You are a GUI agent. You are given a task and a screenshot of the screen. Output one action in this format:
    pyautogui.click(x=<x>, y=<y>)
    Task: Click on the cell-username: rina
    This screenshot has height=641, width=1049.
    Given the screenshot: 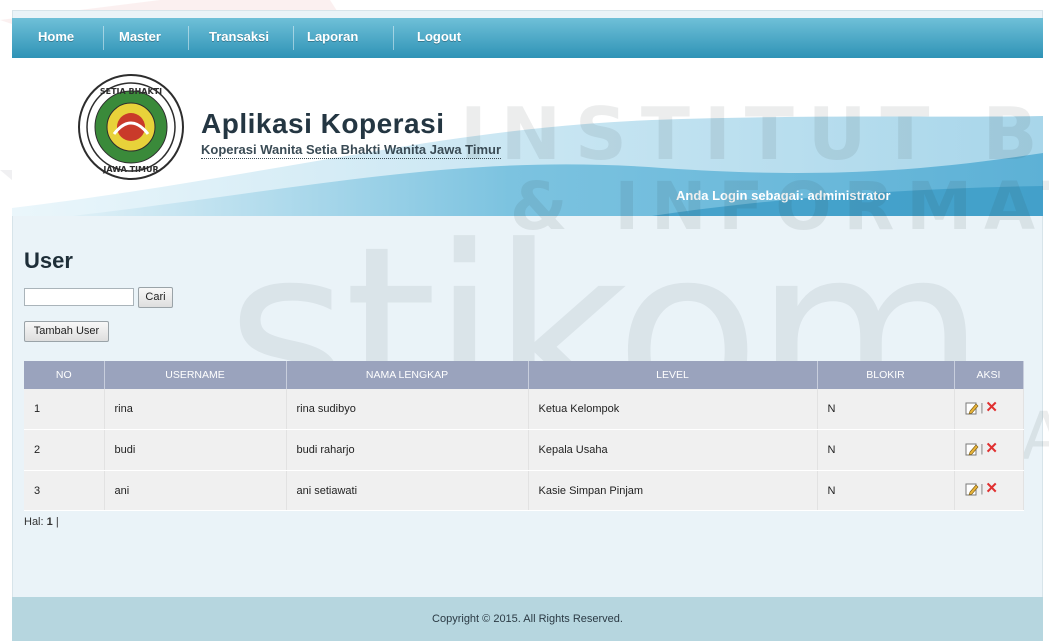 What is the action you would take?
    pyautogui.click(x=195, y=409)
    